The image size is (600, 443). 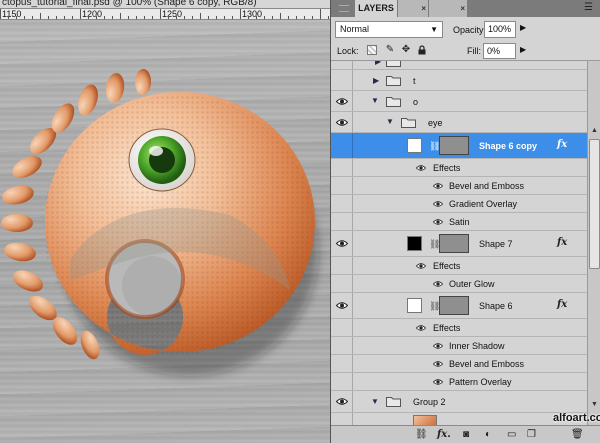 I want to click on panel-gripper-icon, so click(x=344, y=8).